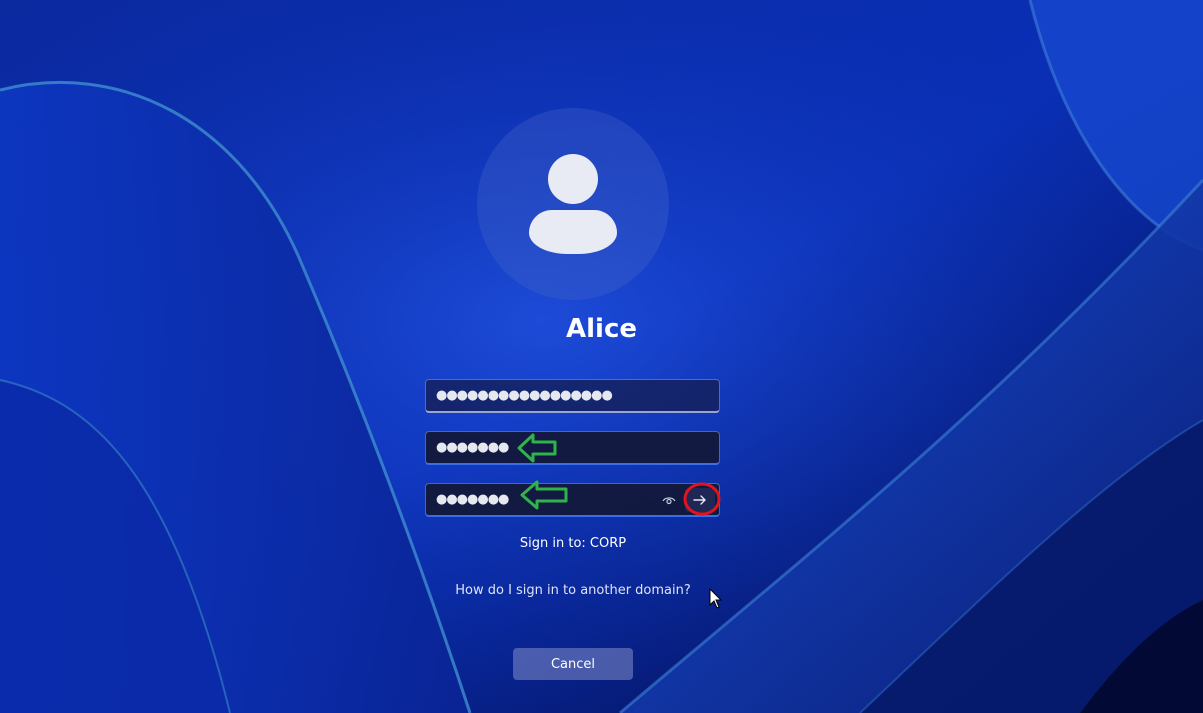 This screenshot has width=1203, height=713. I want to click on username-field-value: ●●●●●●●●●●●●●●●●●, so click(524, 395).